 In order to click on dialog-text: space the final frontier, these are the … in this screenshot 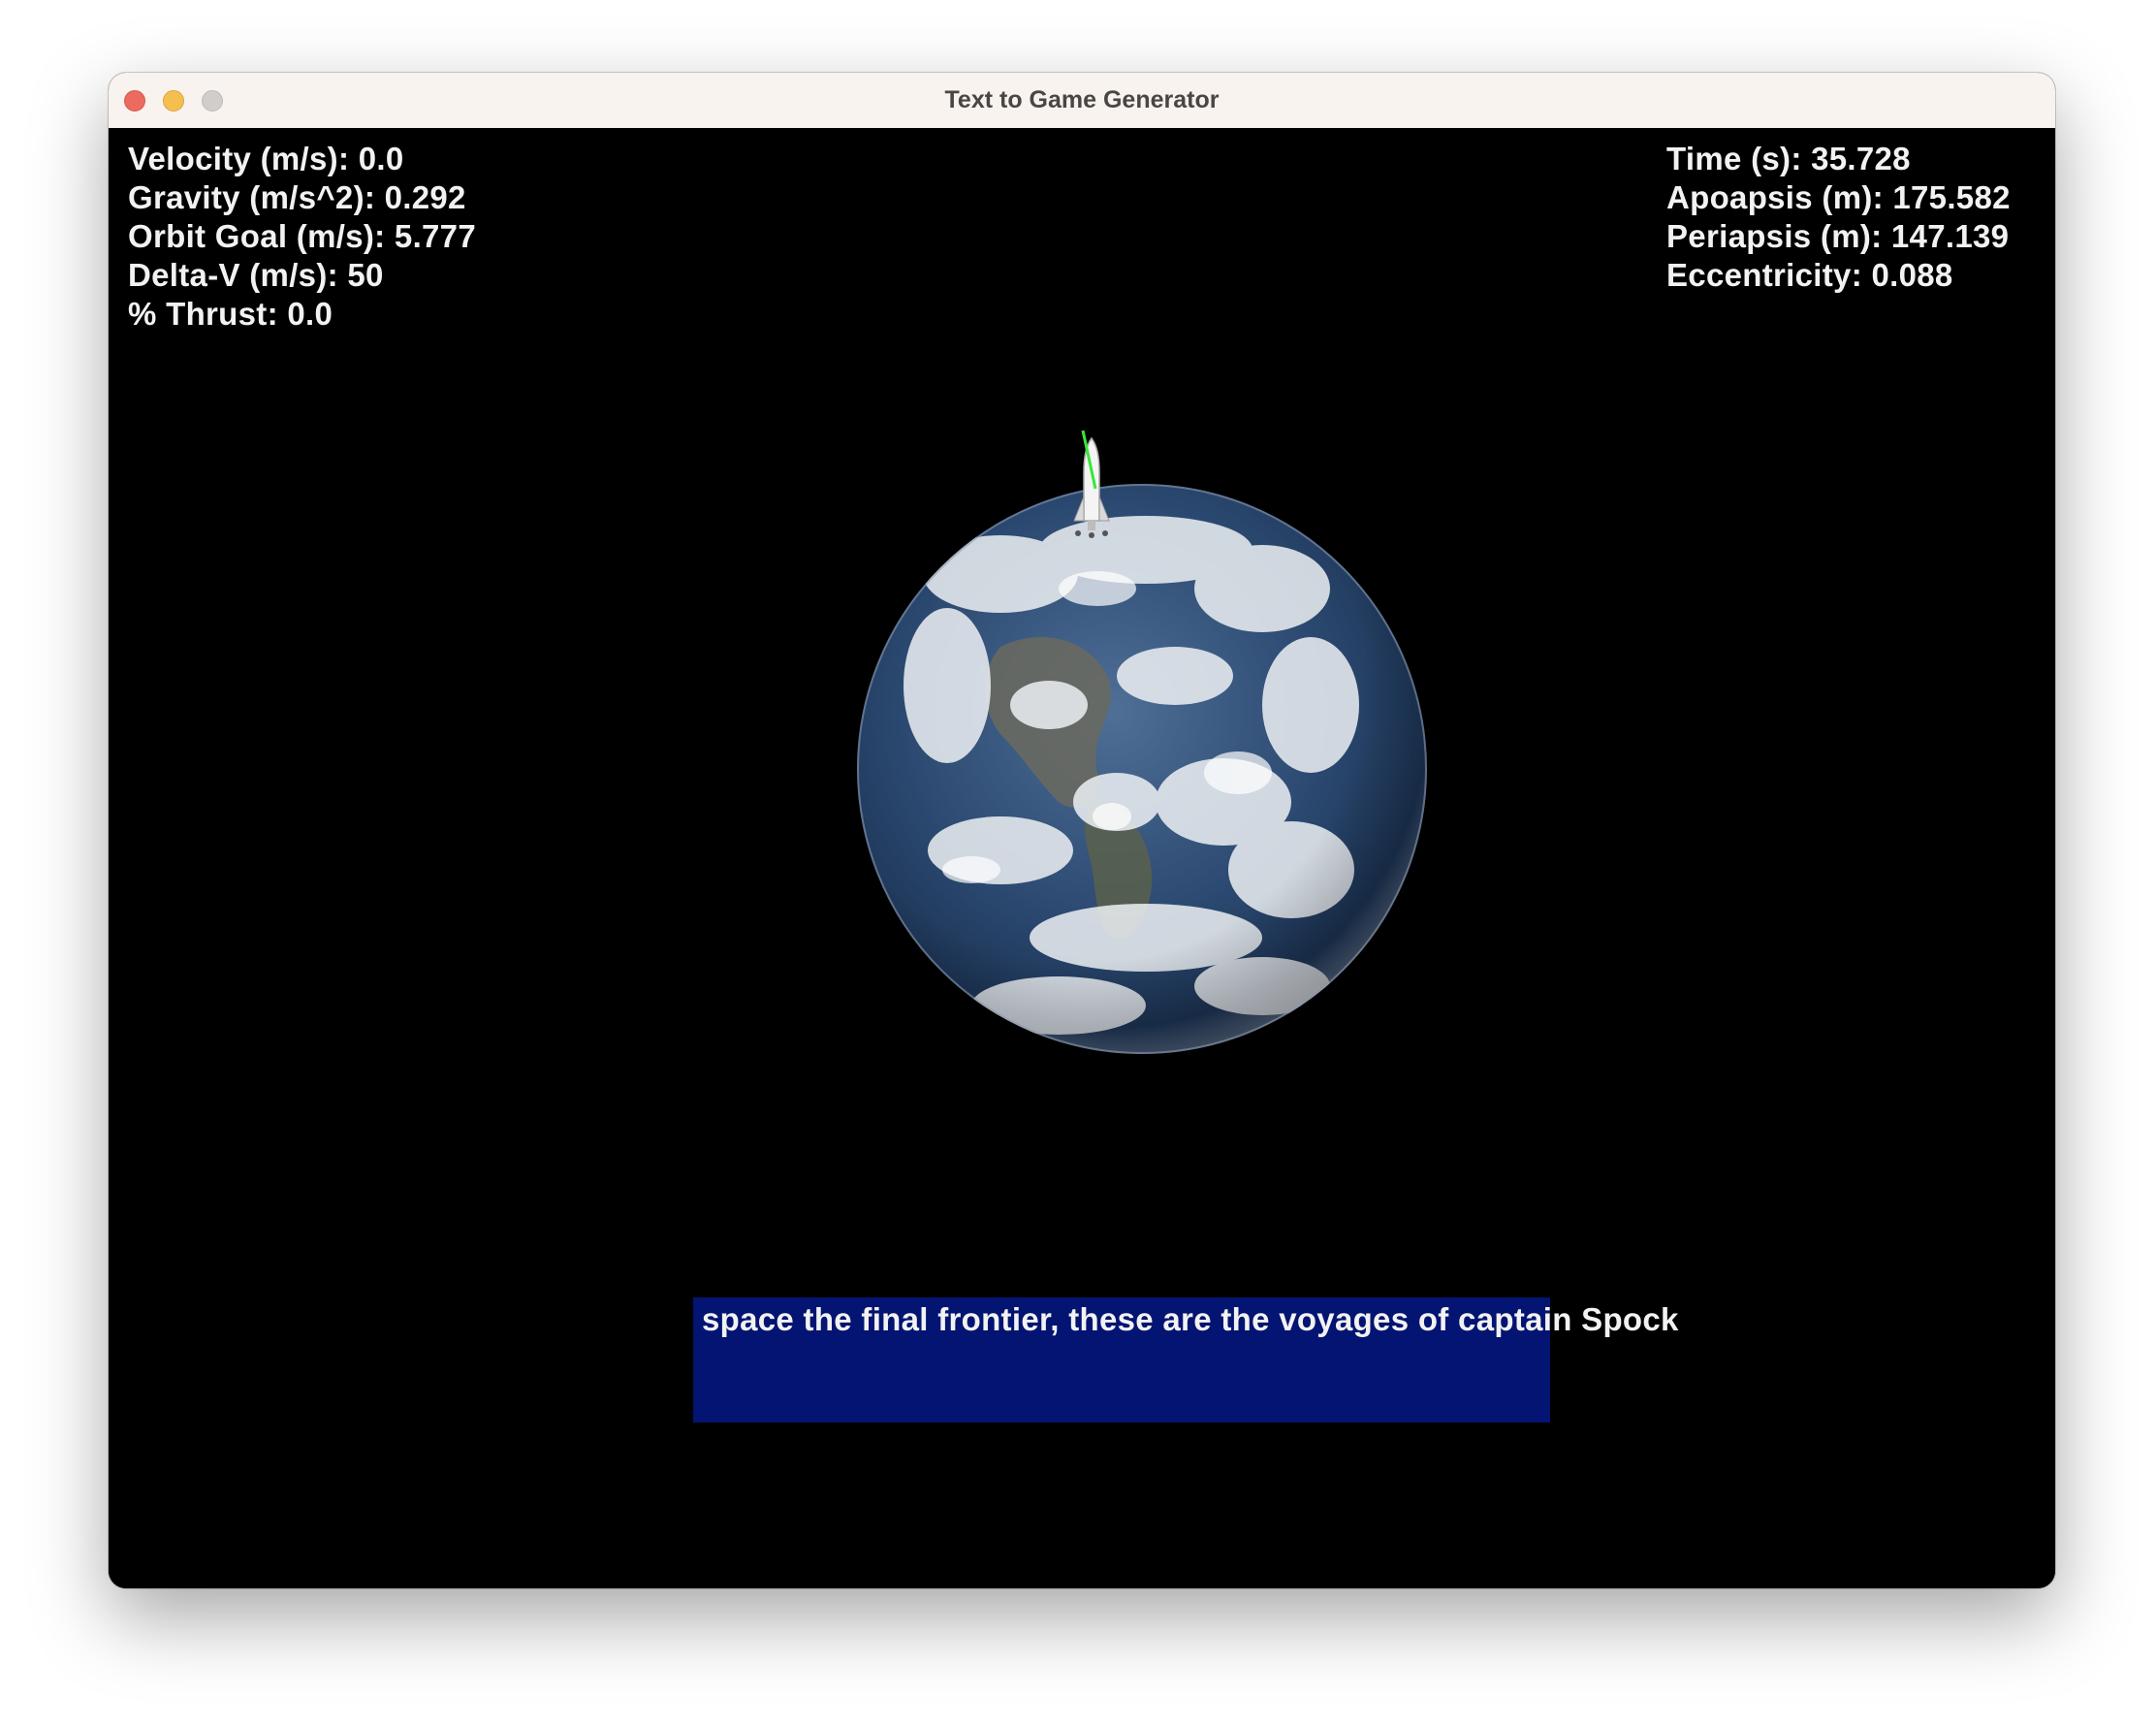, I will do `click(1190, 1319)`.